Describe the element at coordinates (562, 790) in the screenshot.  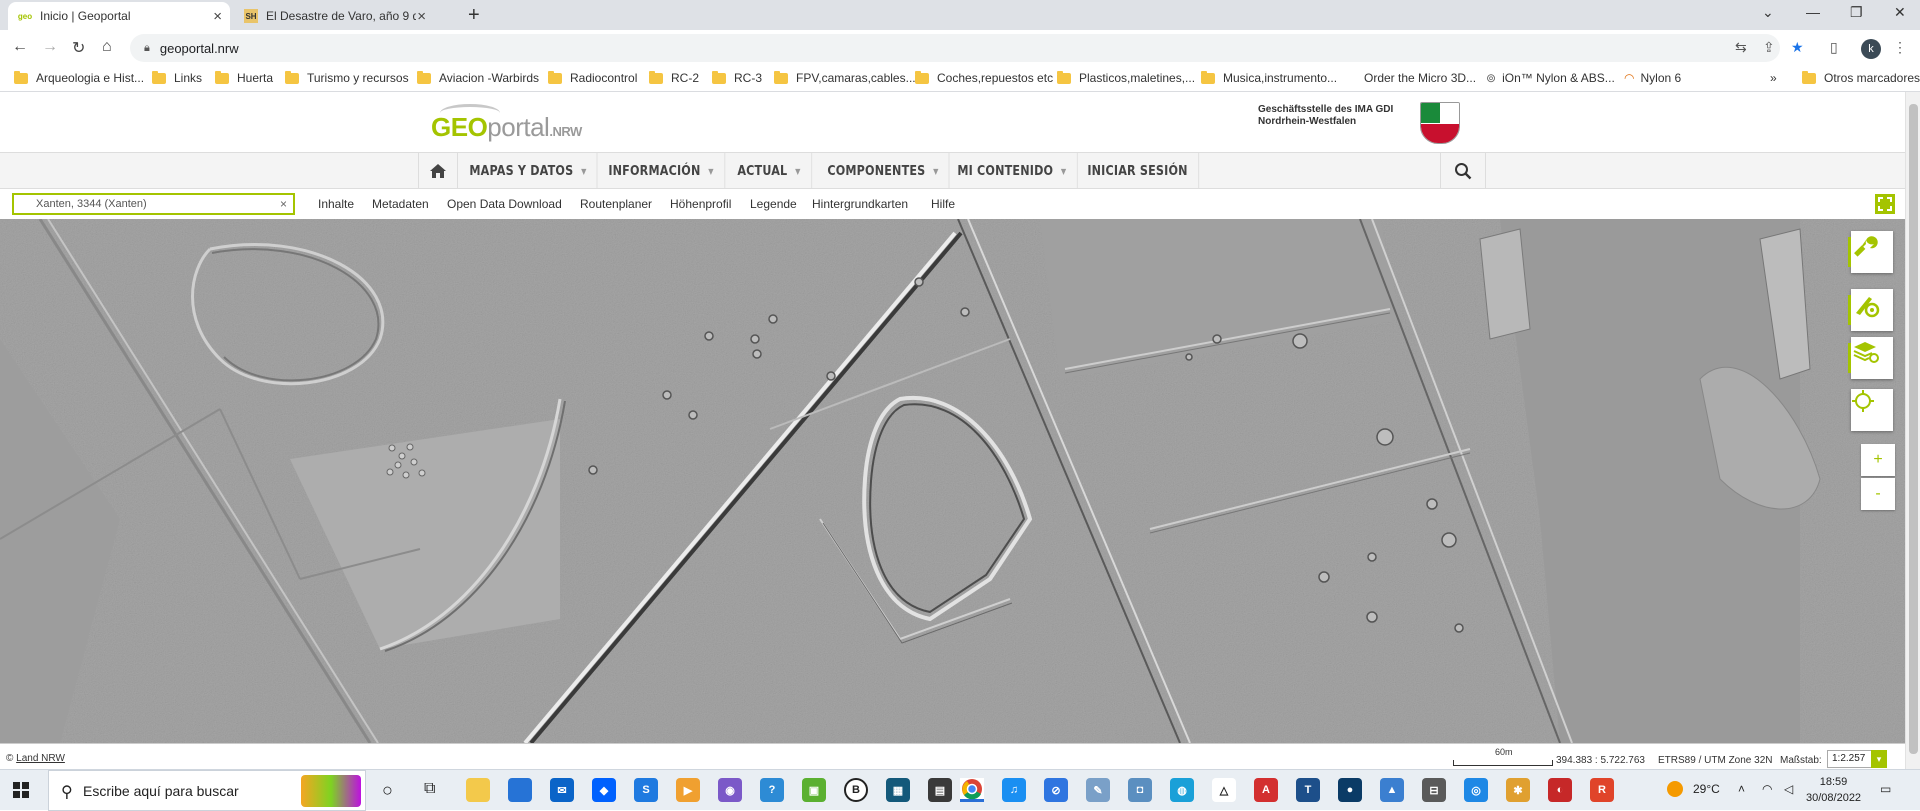
I see `mail-icon: ✉` at that location.